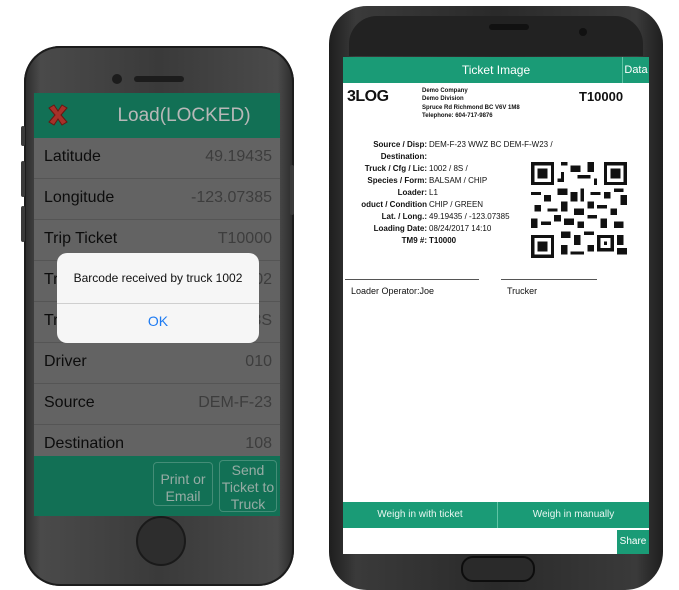  Describe the element at coordinates (414, 240) in the screenshot. I see `field-key: TM9 #:` at that location.